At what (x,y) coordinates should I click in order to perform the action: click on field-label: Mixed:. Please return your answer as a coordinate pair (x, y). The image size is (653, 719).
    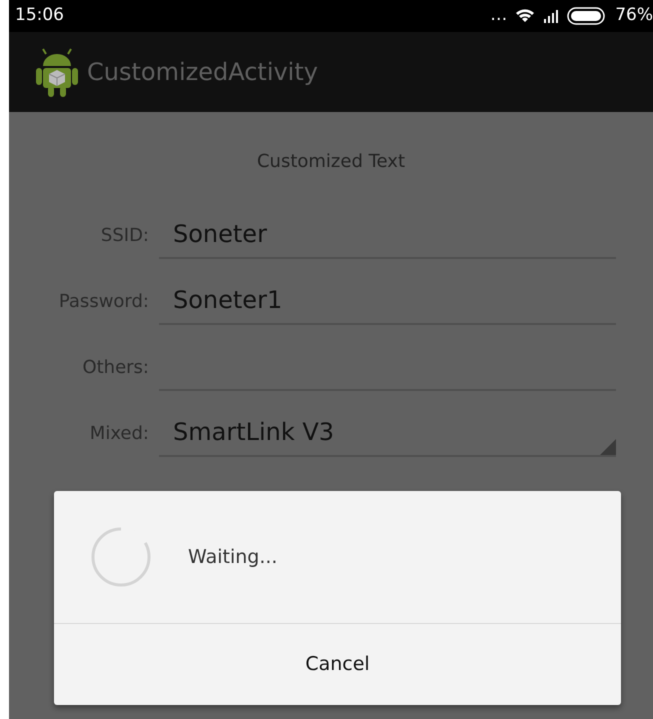
    Looking at the image, I should click on (119, 434).